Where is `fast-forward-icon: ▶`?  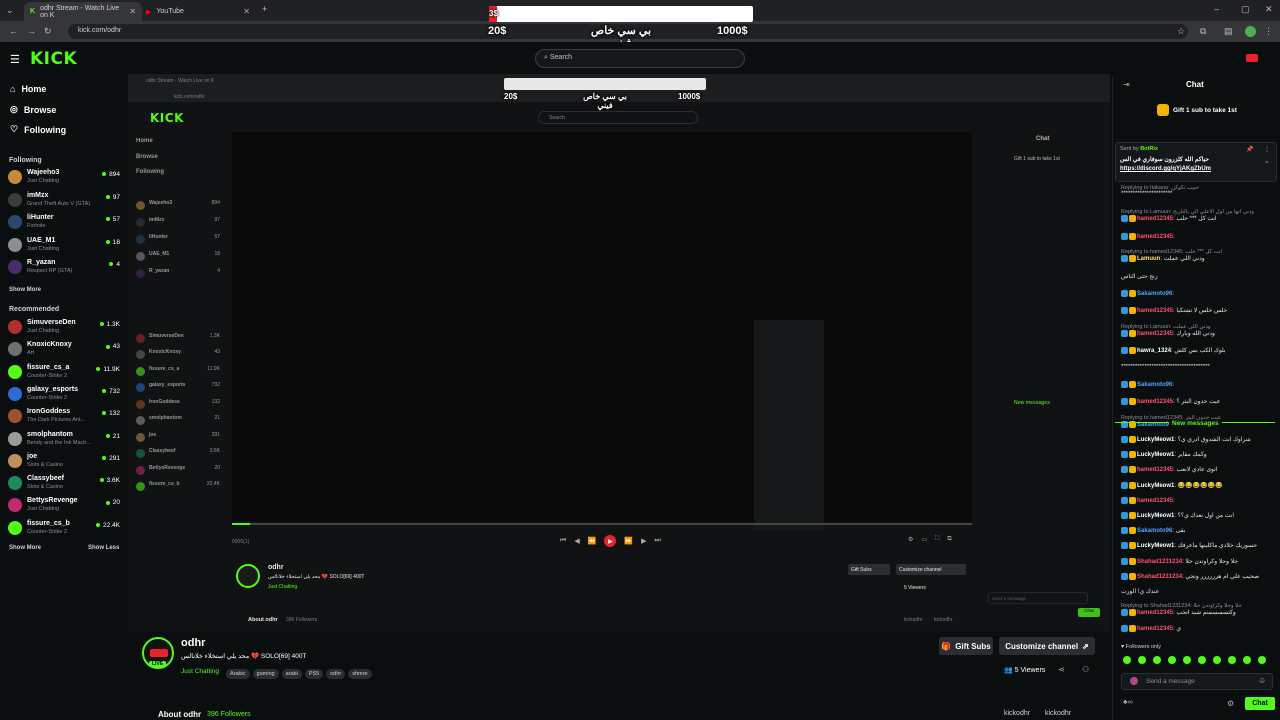 fast-forward-icon: ▶ is located at coordinates (643, 541).